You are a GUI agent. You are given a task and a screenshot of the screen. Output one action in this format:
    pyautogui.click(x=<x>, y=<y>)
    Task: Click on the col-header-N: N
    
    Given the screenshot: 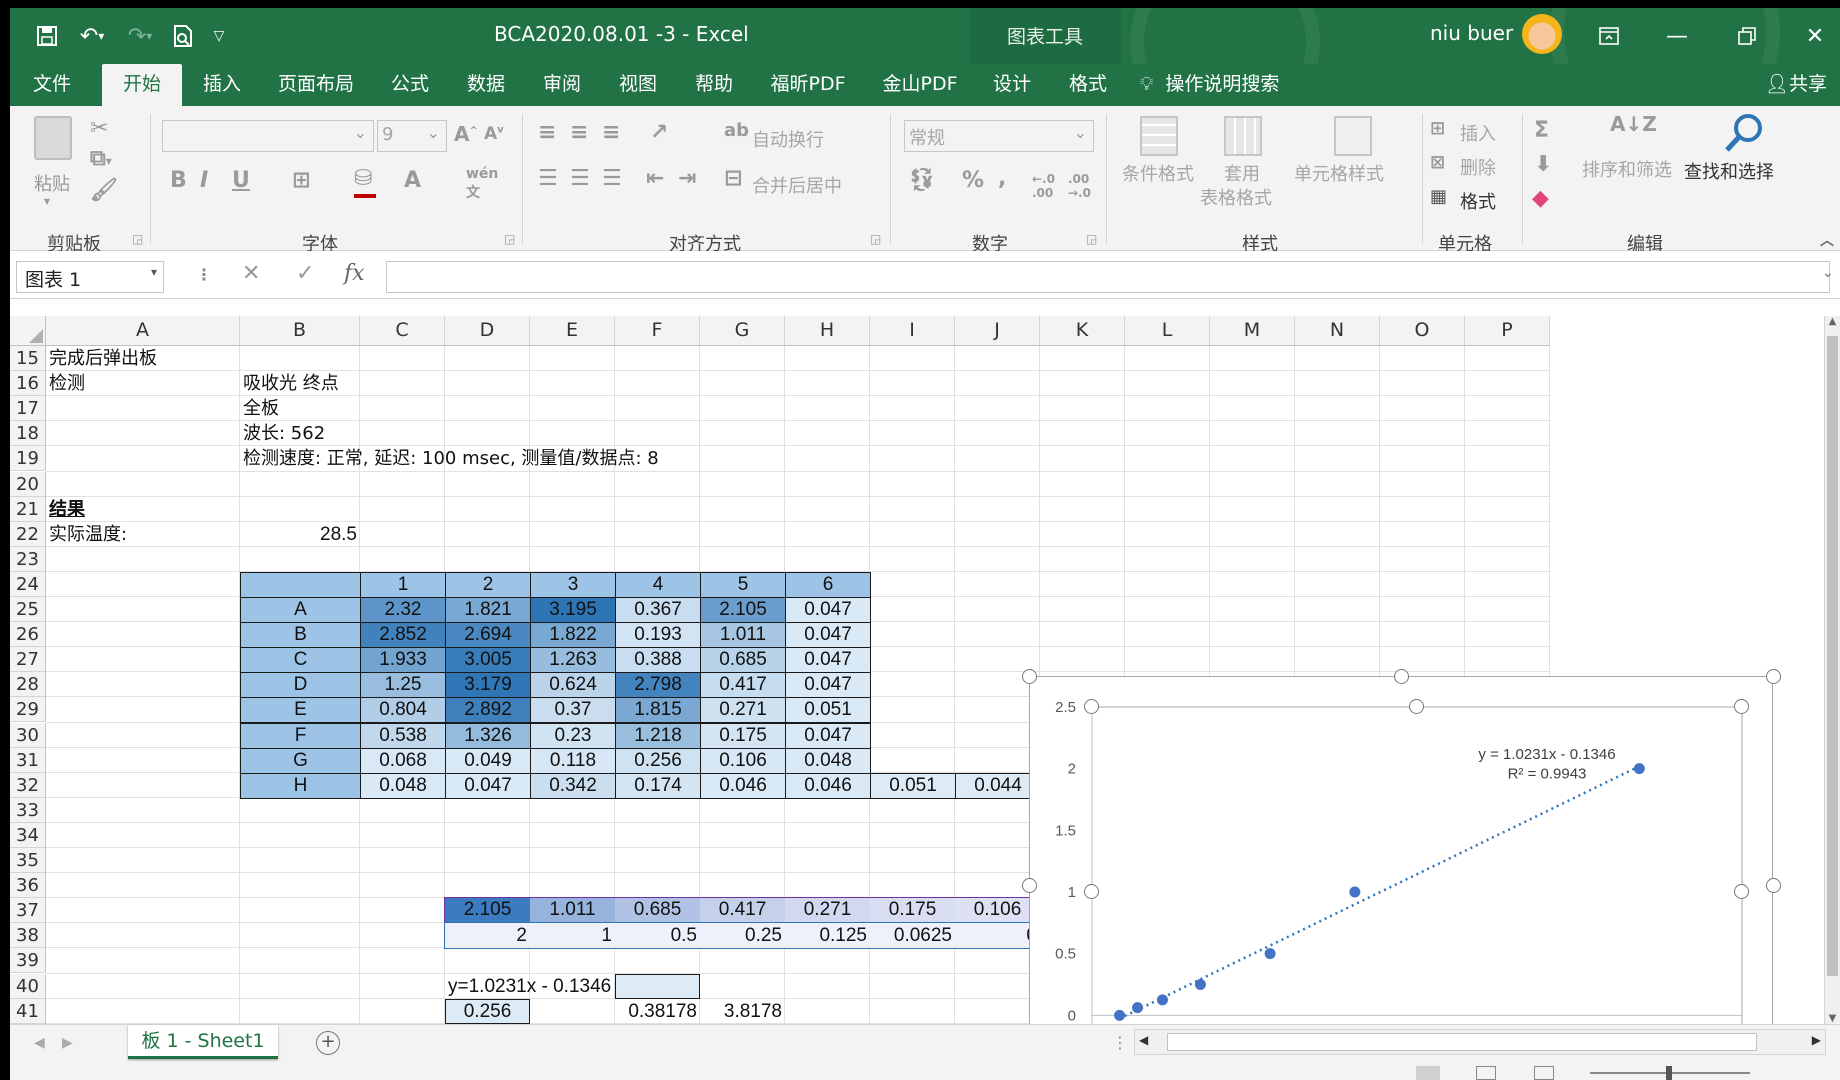 What is the action you would take?
    pyautogui.click(x=1337, y=331)
    